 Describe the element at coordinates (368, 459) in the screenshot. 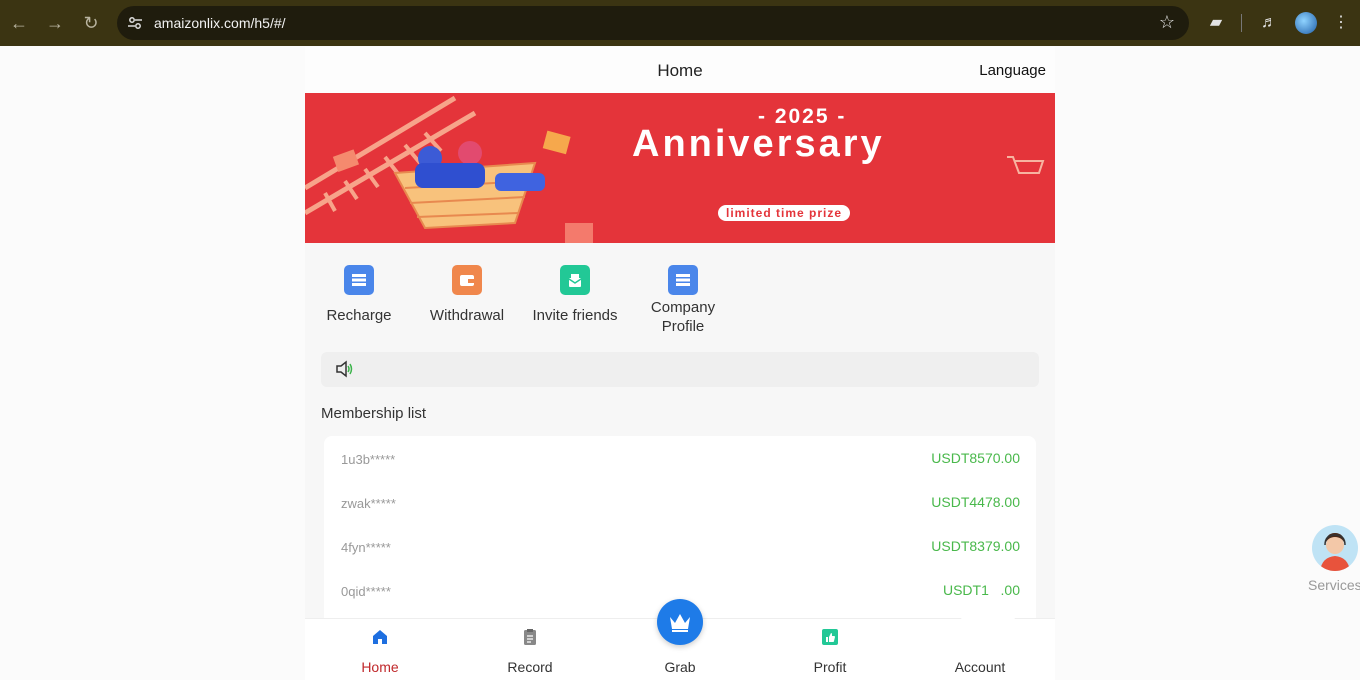

I see `member-name: 1u3b*****` at that location.